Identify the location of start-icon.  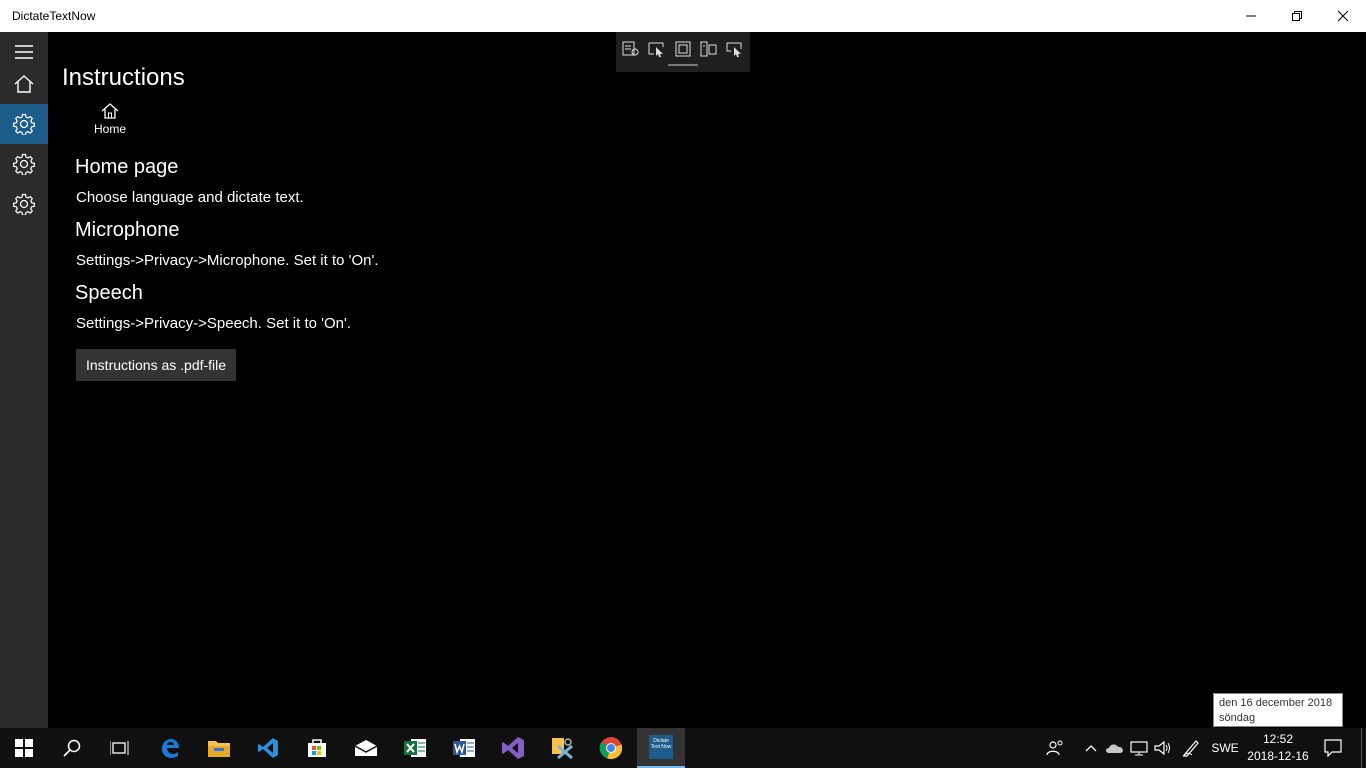
(24, 748).